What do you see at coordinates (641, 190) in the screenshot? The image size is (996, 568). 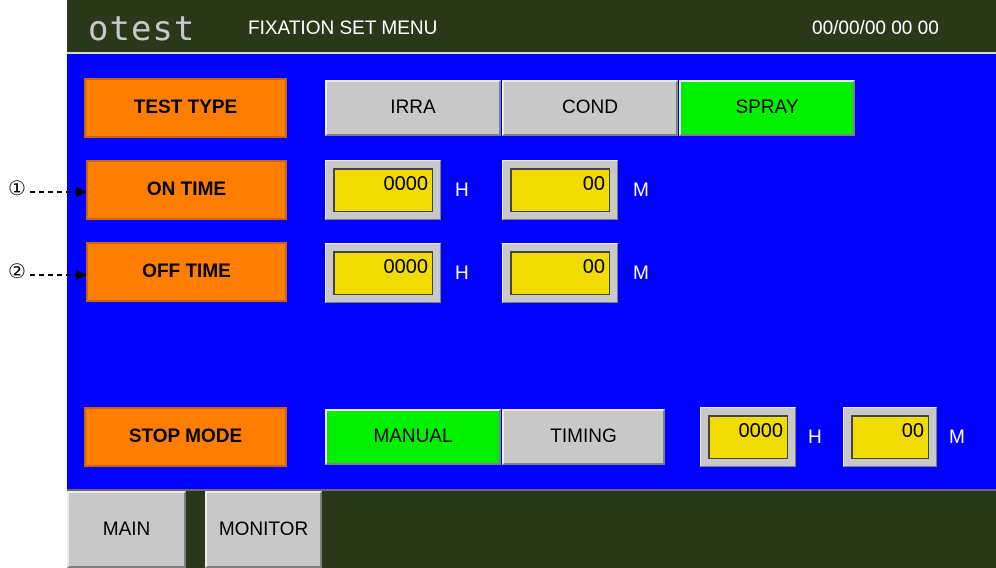 I see `on-time-minutes-unit: M` at bounding box center [641, 190].